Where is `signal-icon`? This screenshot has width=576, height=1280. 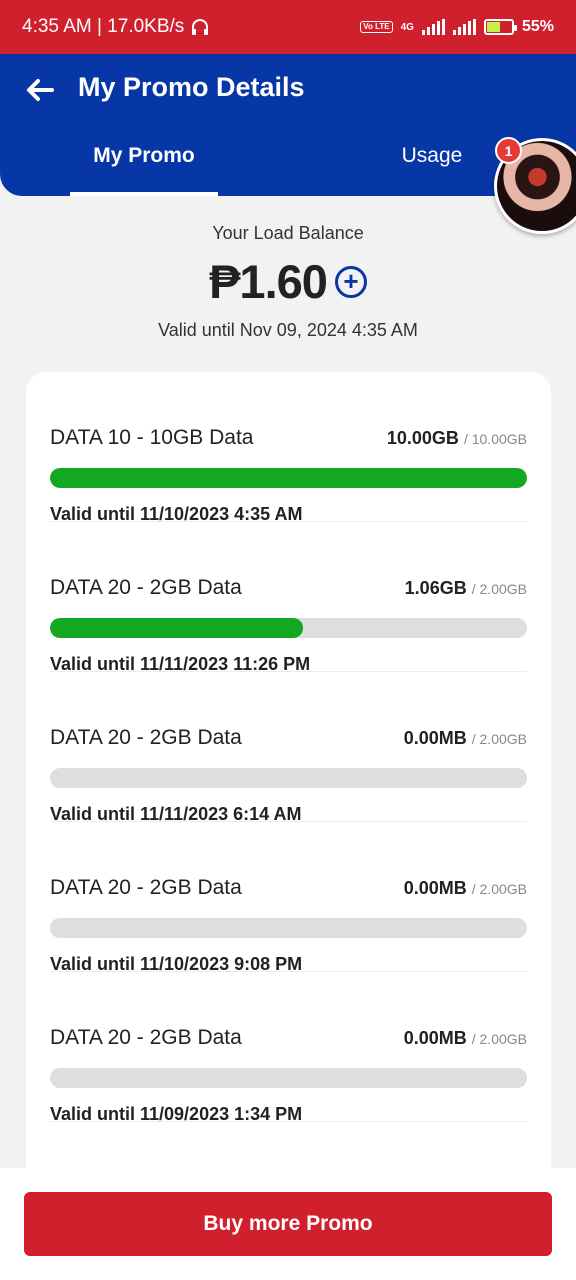
signal-icon is located at coordinates (433, 27).